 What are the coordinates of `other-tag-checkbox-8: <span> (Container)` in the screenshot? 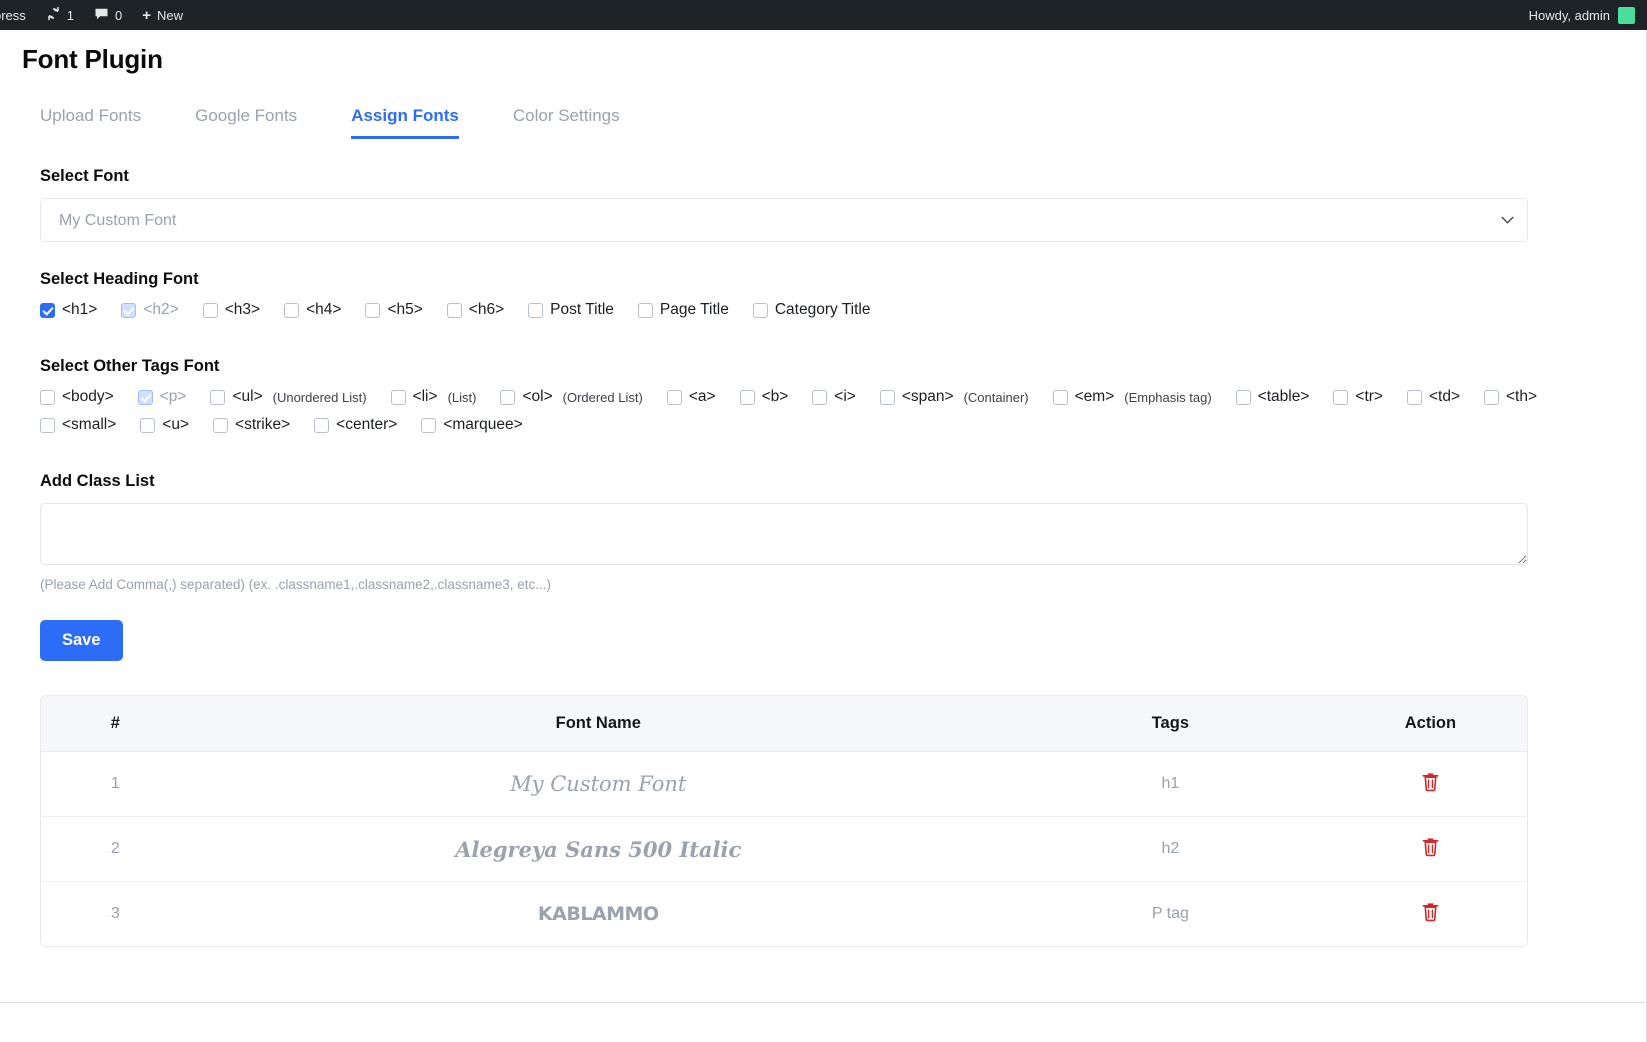 It's located at (954, 397).